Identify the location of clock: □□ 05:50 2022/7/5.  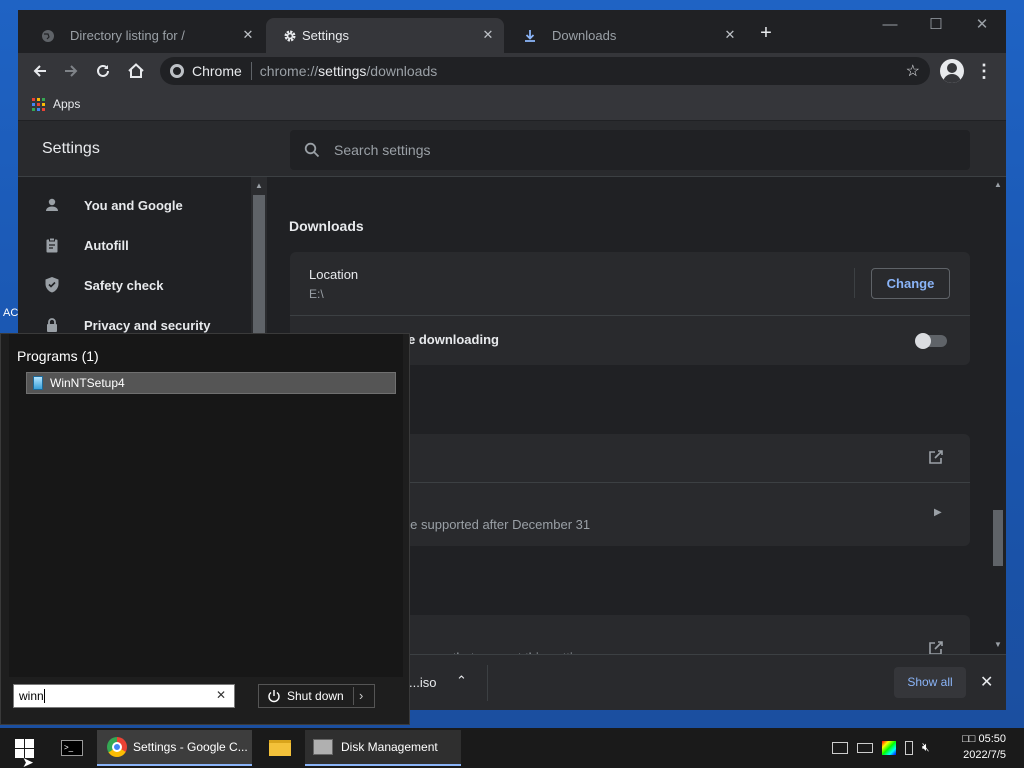
(982, 747).